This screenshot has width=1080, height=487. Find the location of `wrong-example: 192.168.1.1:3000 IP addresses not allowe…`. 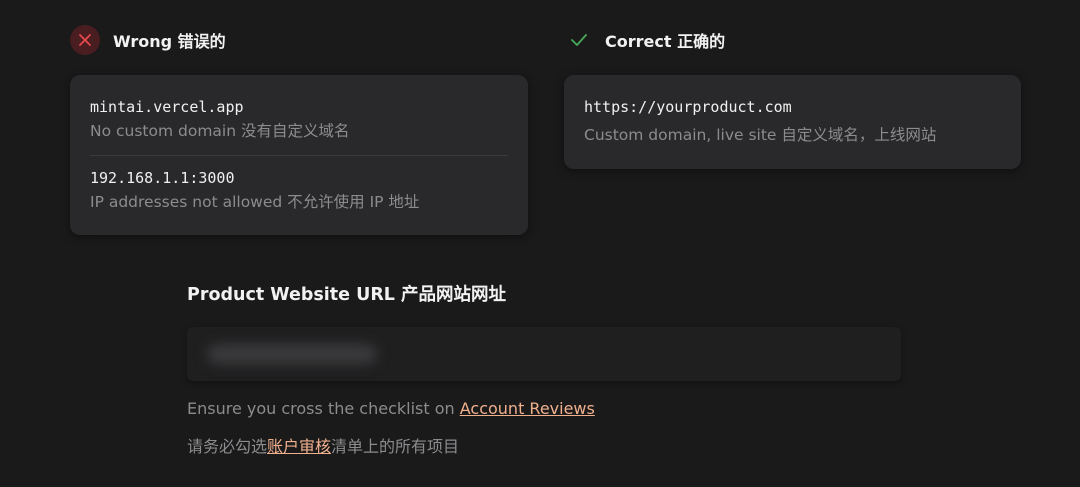

wrong-example: 192.168.1.1:3000 IP addresses not allowe… is located at coordinates (299, 190).